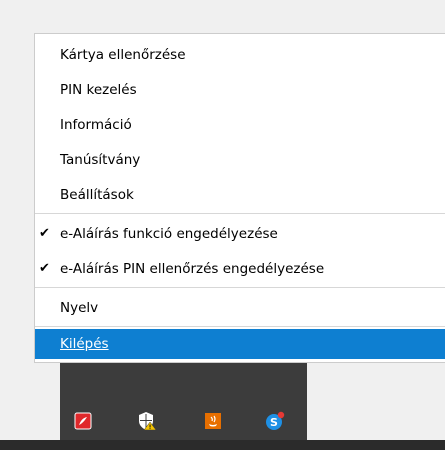 This screenshot has width=445, height=450. Describe the element at coordinates (240, 55) in the screenshot. I see `menu-item-card-check: Kártya ellenőrzése` at that location.